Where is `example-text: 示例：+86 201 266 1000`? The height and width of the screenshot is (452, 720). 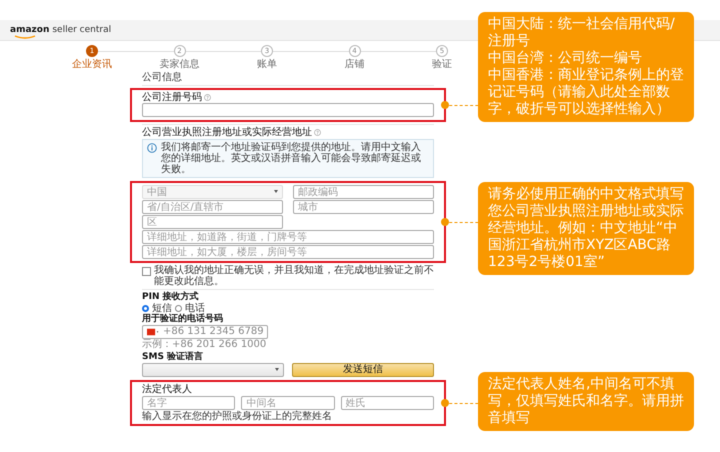
example-text: 示例：+86 201 266 1000 is located at coordinates (205, 344).